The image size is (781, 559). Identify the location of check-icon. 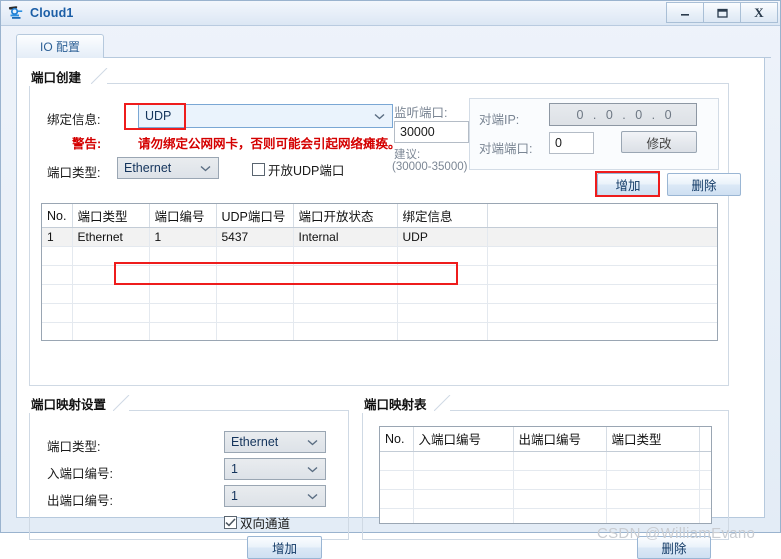
(230, 522).